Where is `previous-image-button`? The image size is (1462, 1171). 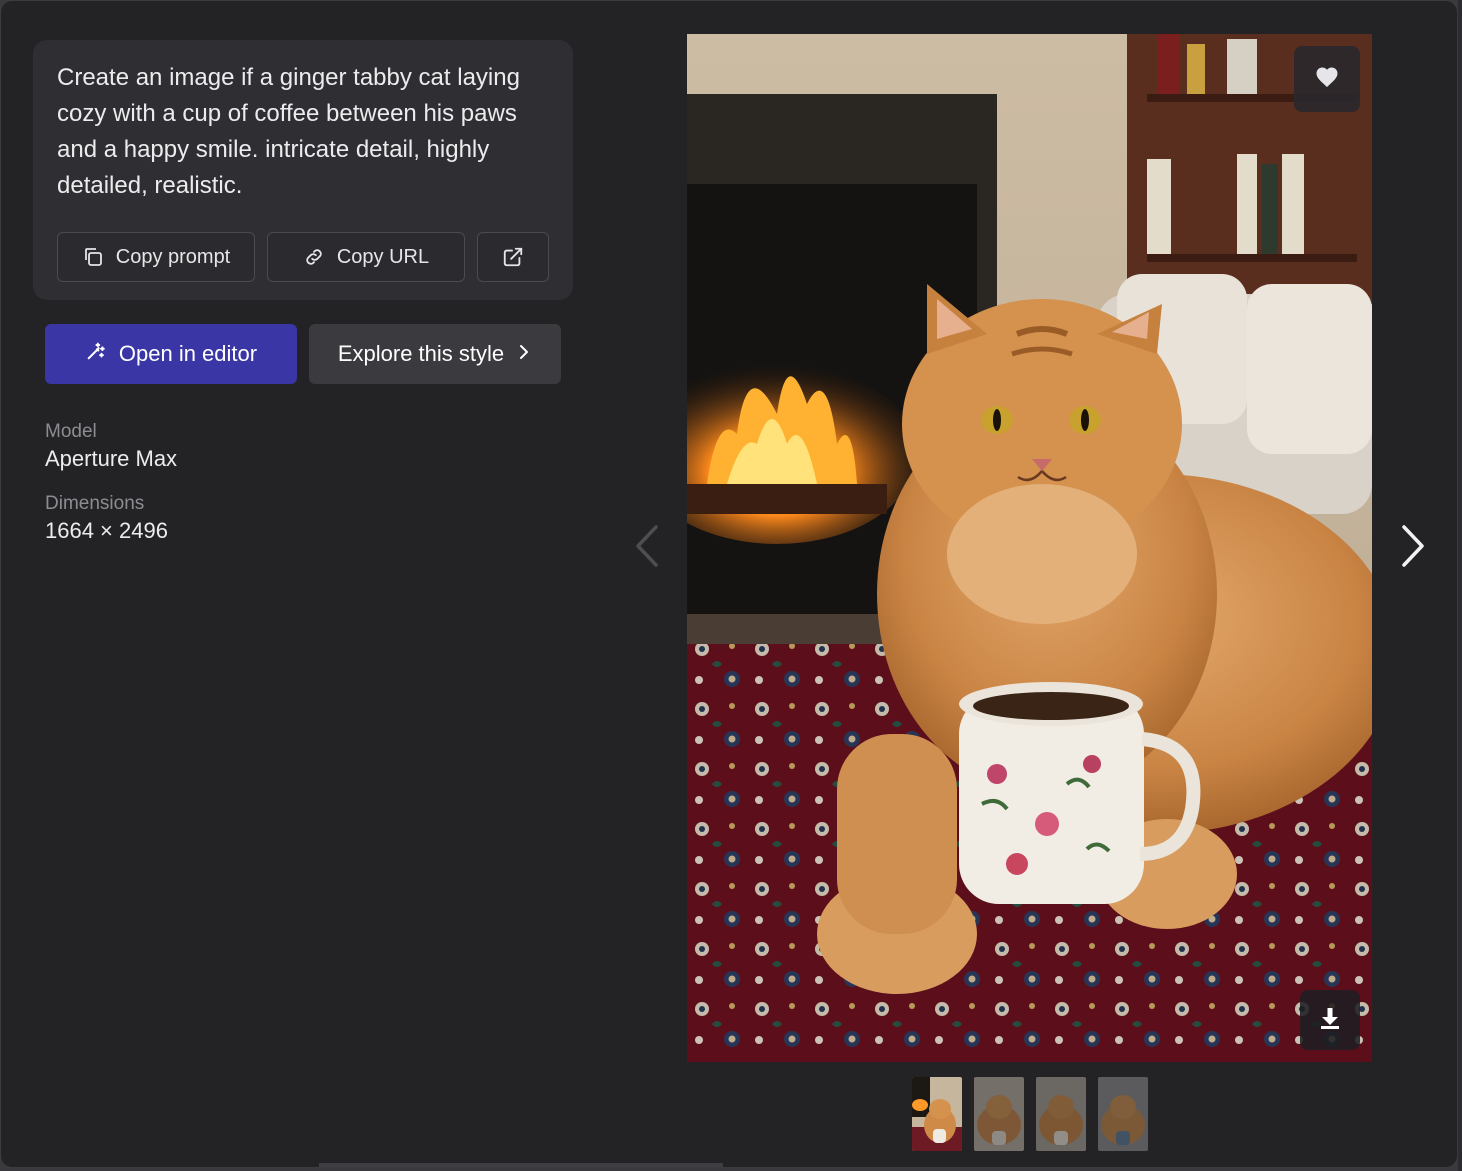 previous-image-button is located at coordinates (647, 548).